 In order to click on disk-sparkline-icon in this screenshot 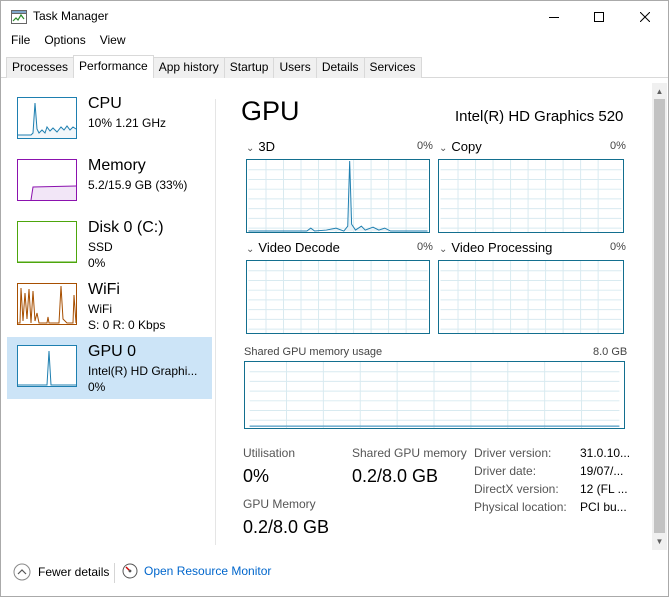, I will do `click(47, 242)`.